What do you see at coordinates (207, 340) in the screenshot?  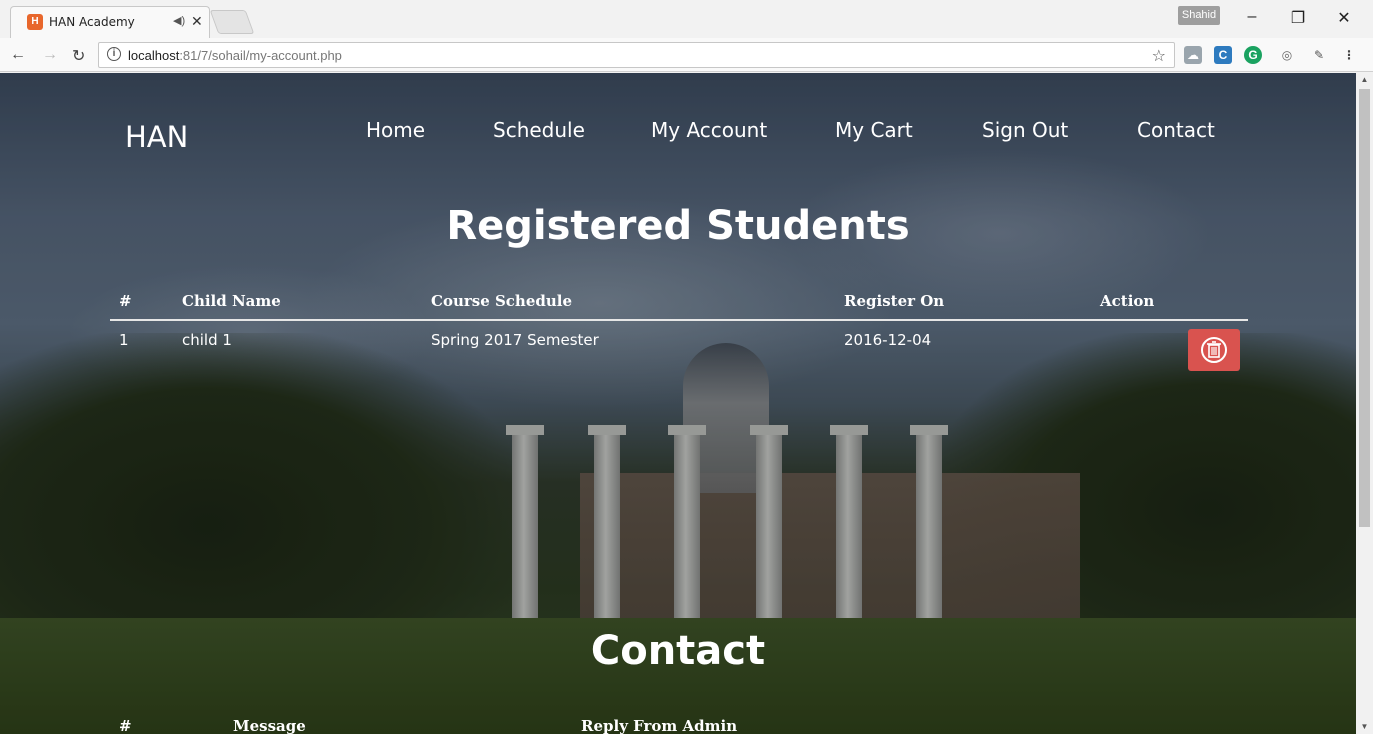 I see `row-child-name: child 1` at bounding box center [207, 340].